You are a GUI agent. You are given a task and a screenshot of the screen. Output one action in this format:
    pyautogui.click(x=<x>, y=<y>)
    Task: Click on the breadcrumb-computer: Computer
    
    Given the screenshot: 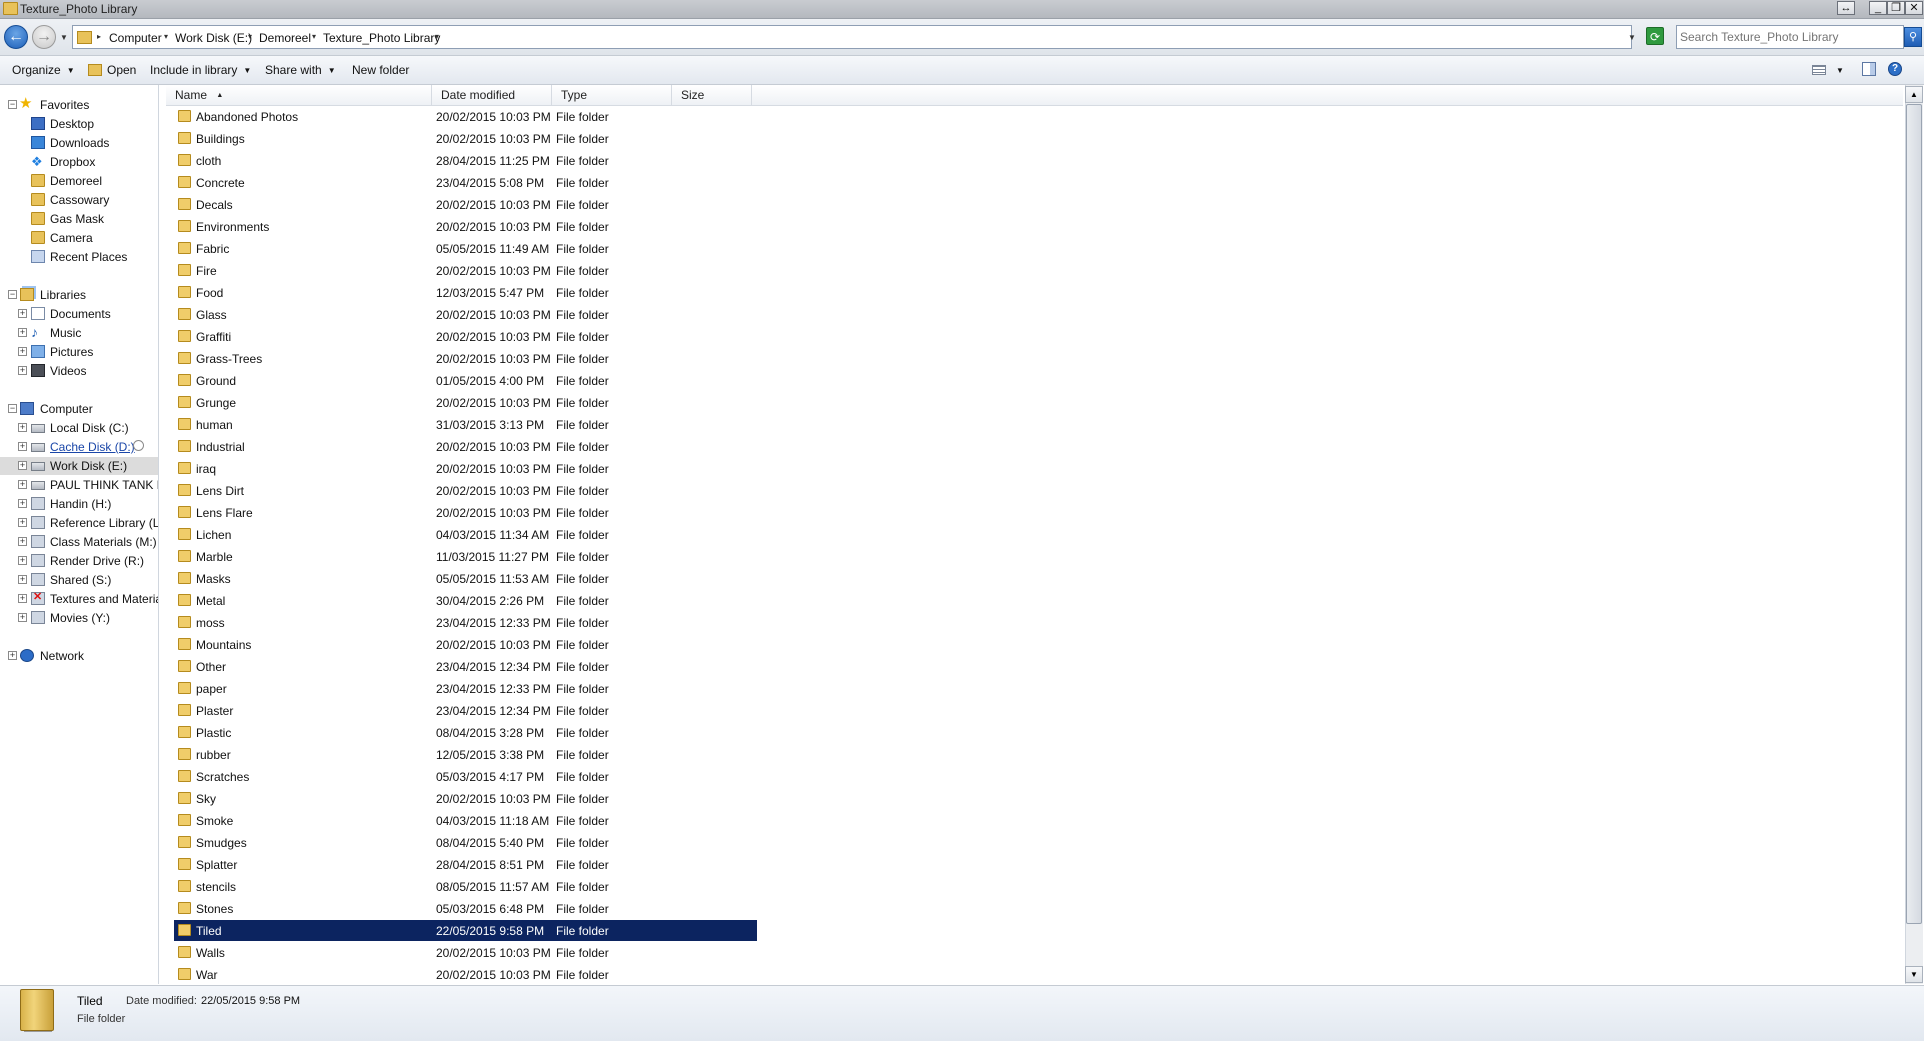 What is the action you would take?
    pyautogui.click(x=135, y=38)
    